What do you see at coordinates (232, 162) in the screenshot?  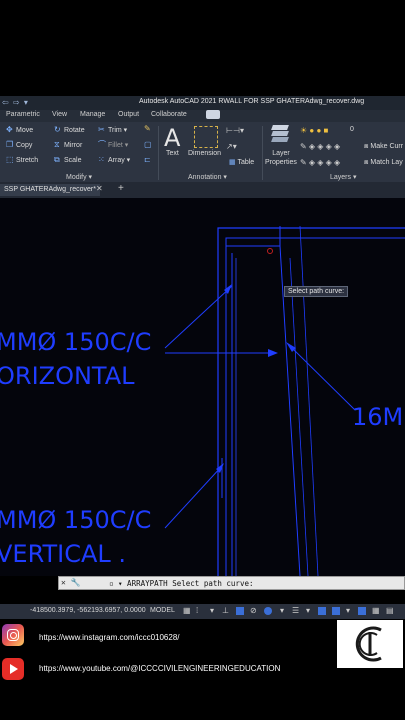 I see `table-icon: ▦` at bounding box center [232, 162].